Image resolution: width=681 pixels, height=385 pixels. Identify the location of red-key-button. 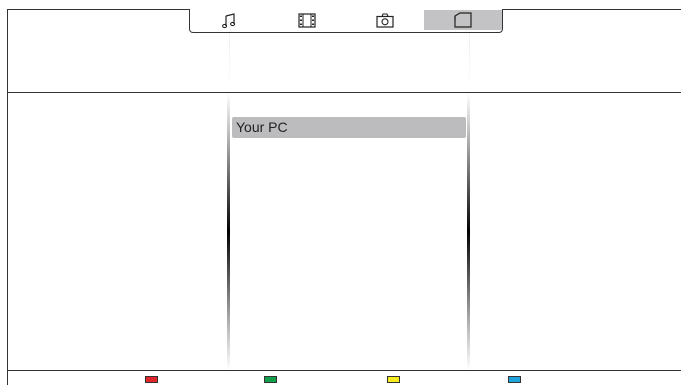
(151, 379).